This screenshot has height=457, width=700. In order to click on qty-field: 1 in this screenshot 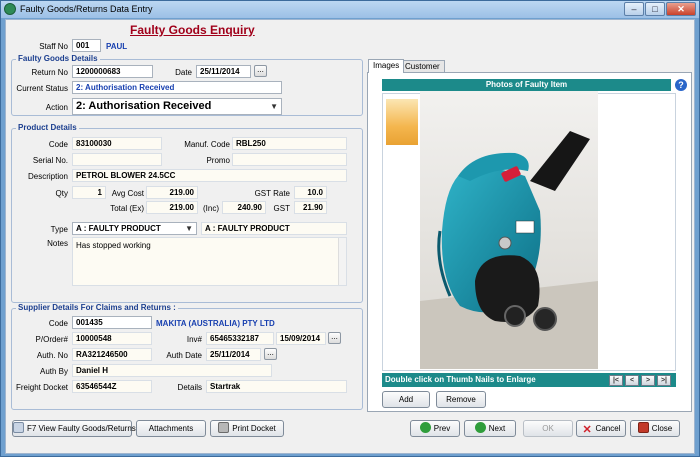, I will do `click(89, 192)`.